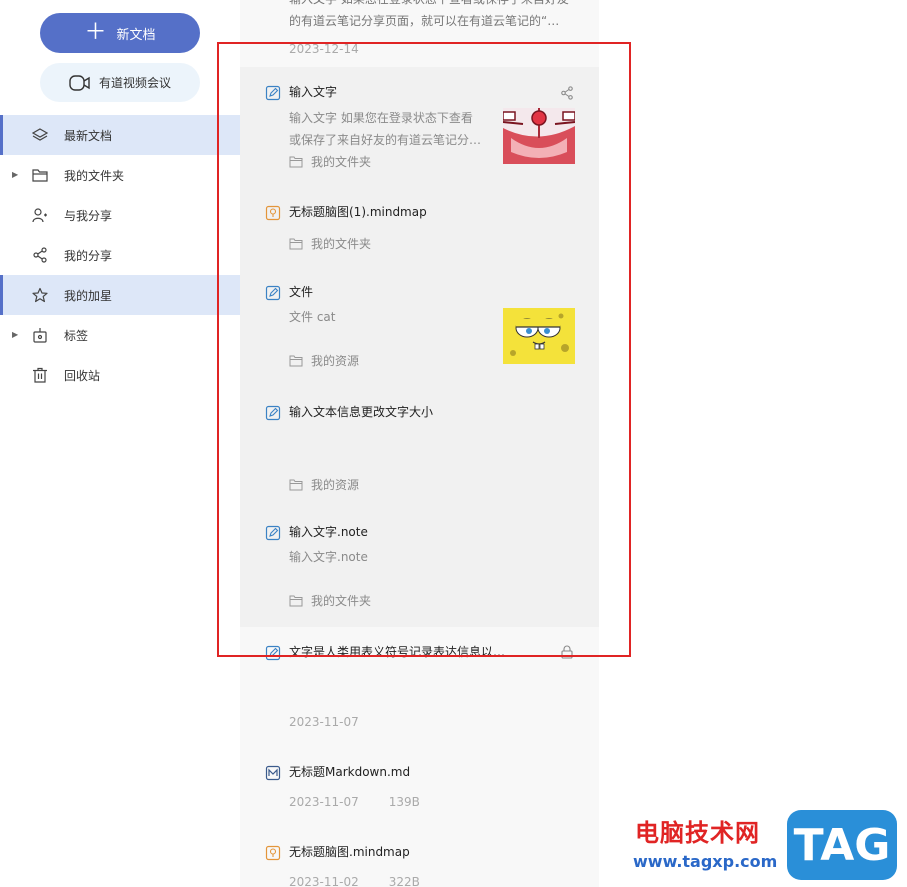  Describe the element at coordinates (120, 375) in the screenshot. I see `sidebar-item-trash: 回收站` at that location.